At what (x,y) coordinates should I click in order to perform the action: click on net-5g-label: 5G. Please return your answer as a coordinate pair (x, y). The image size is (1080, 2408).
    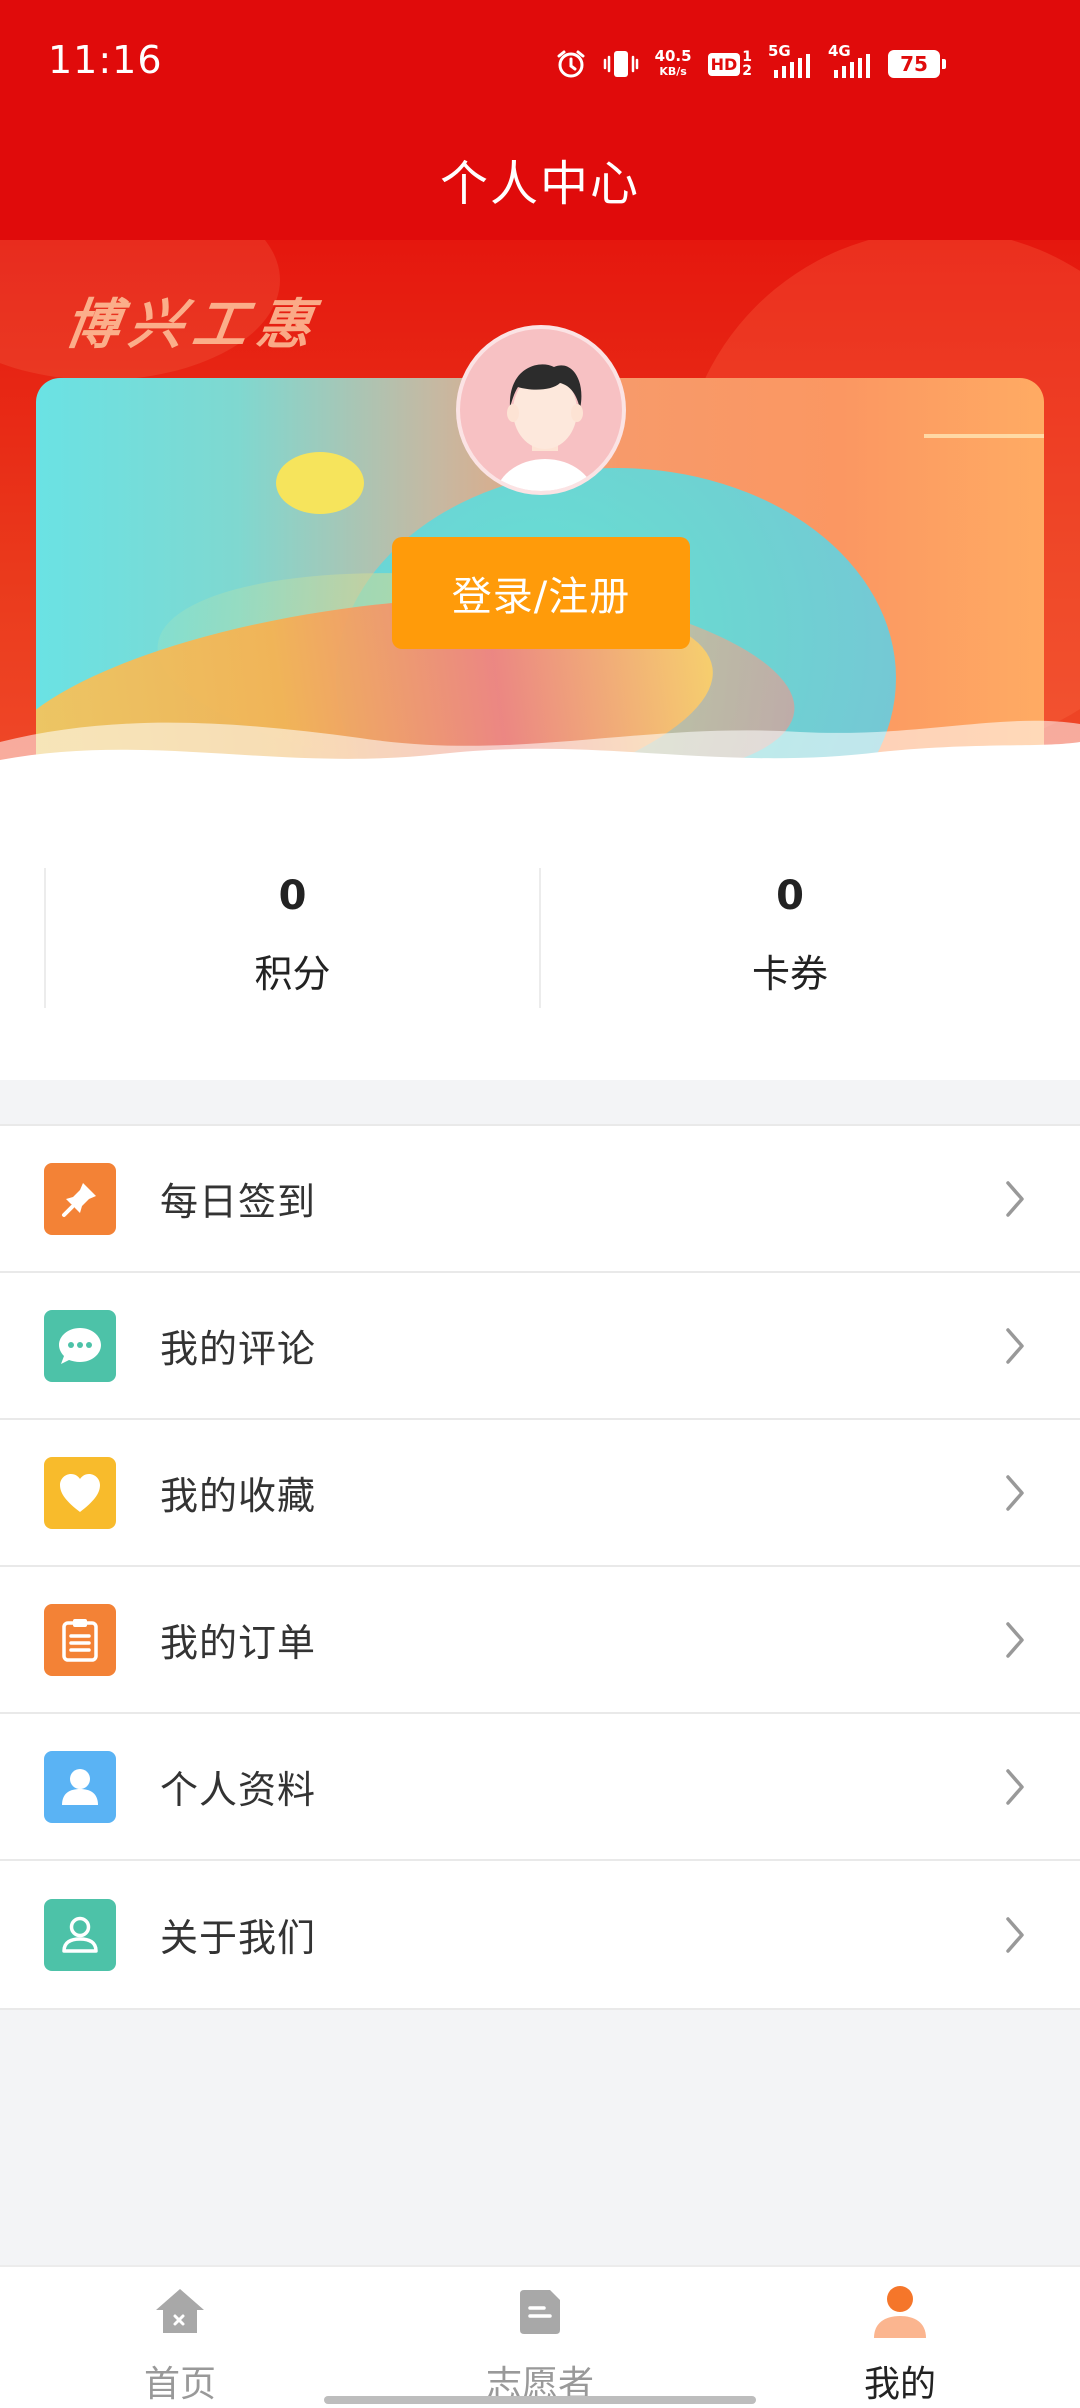
    Looking at the image, I should click on (779, 51).